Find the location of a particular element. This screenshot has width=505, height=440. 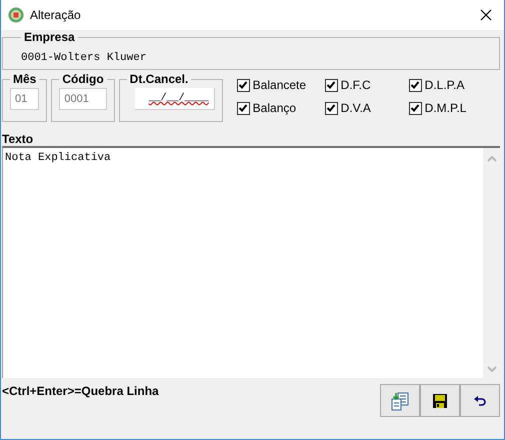

hint-text: <Ctrl+Enter>=Quebra Linha is located at coordinates (80, 391).